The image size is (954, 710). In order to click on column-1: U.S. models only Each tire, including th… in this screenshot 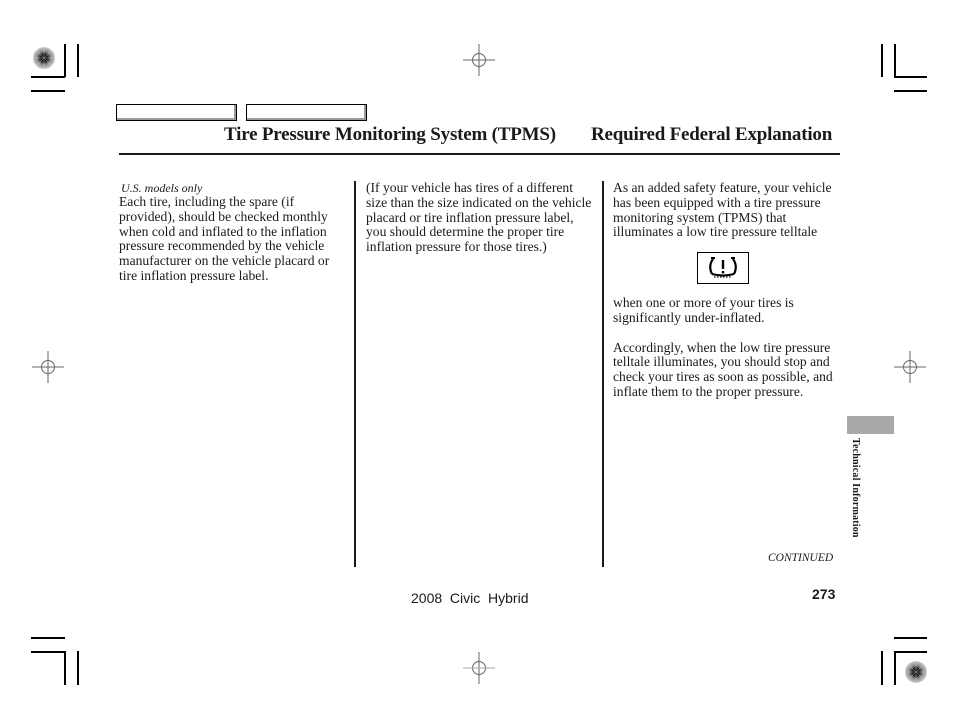, I will do `click(233, 232)`.